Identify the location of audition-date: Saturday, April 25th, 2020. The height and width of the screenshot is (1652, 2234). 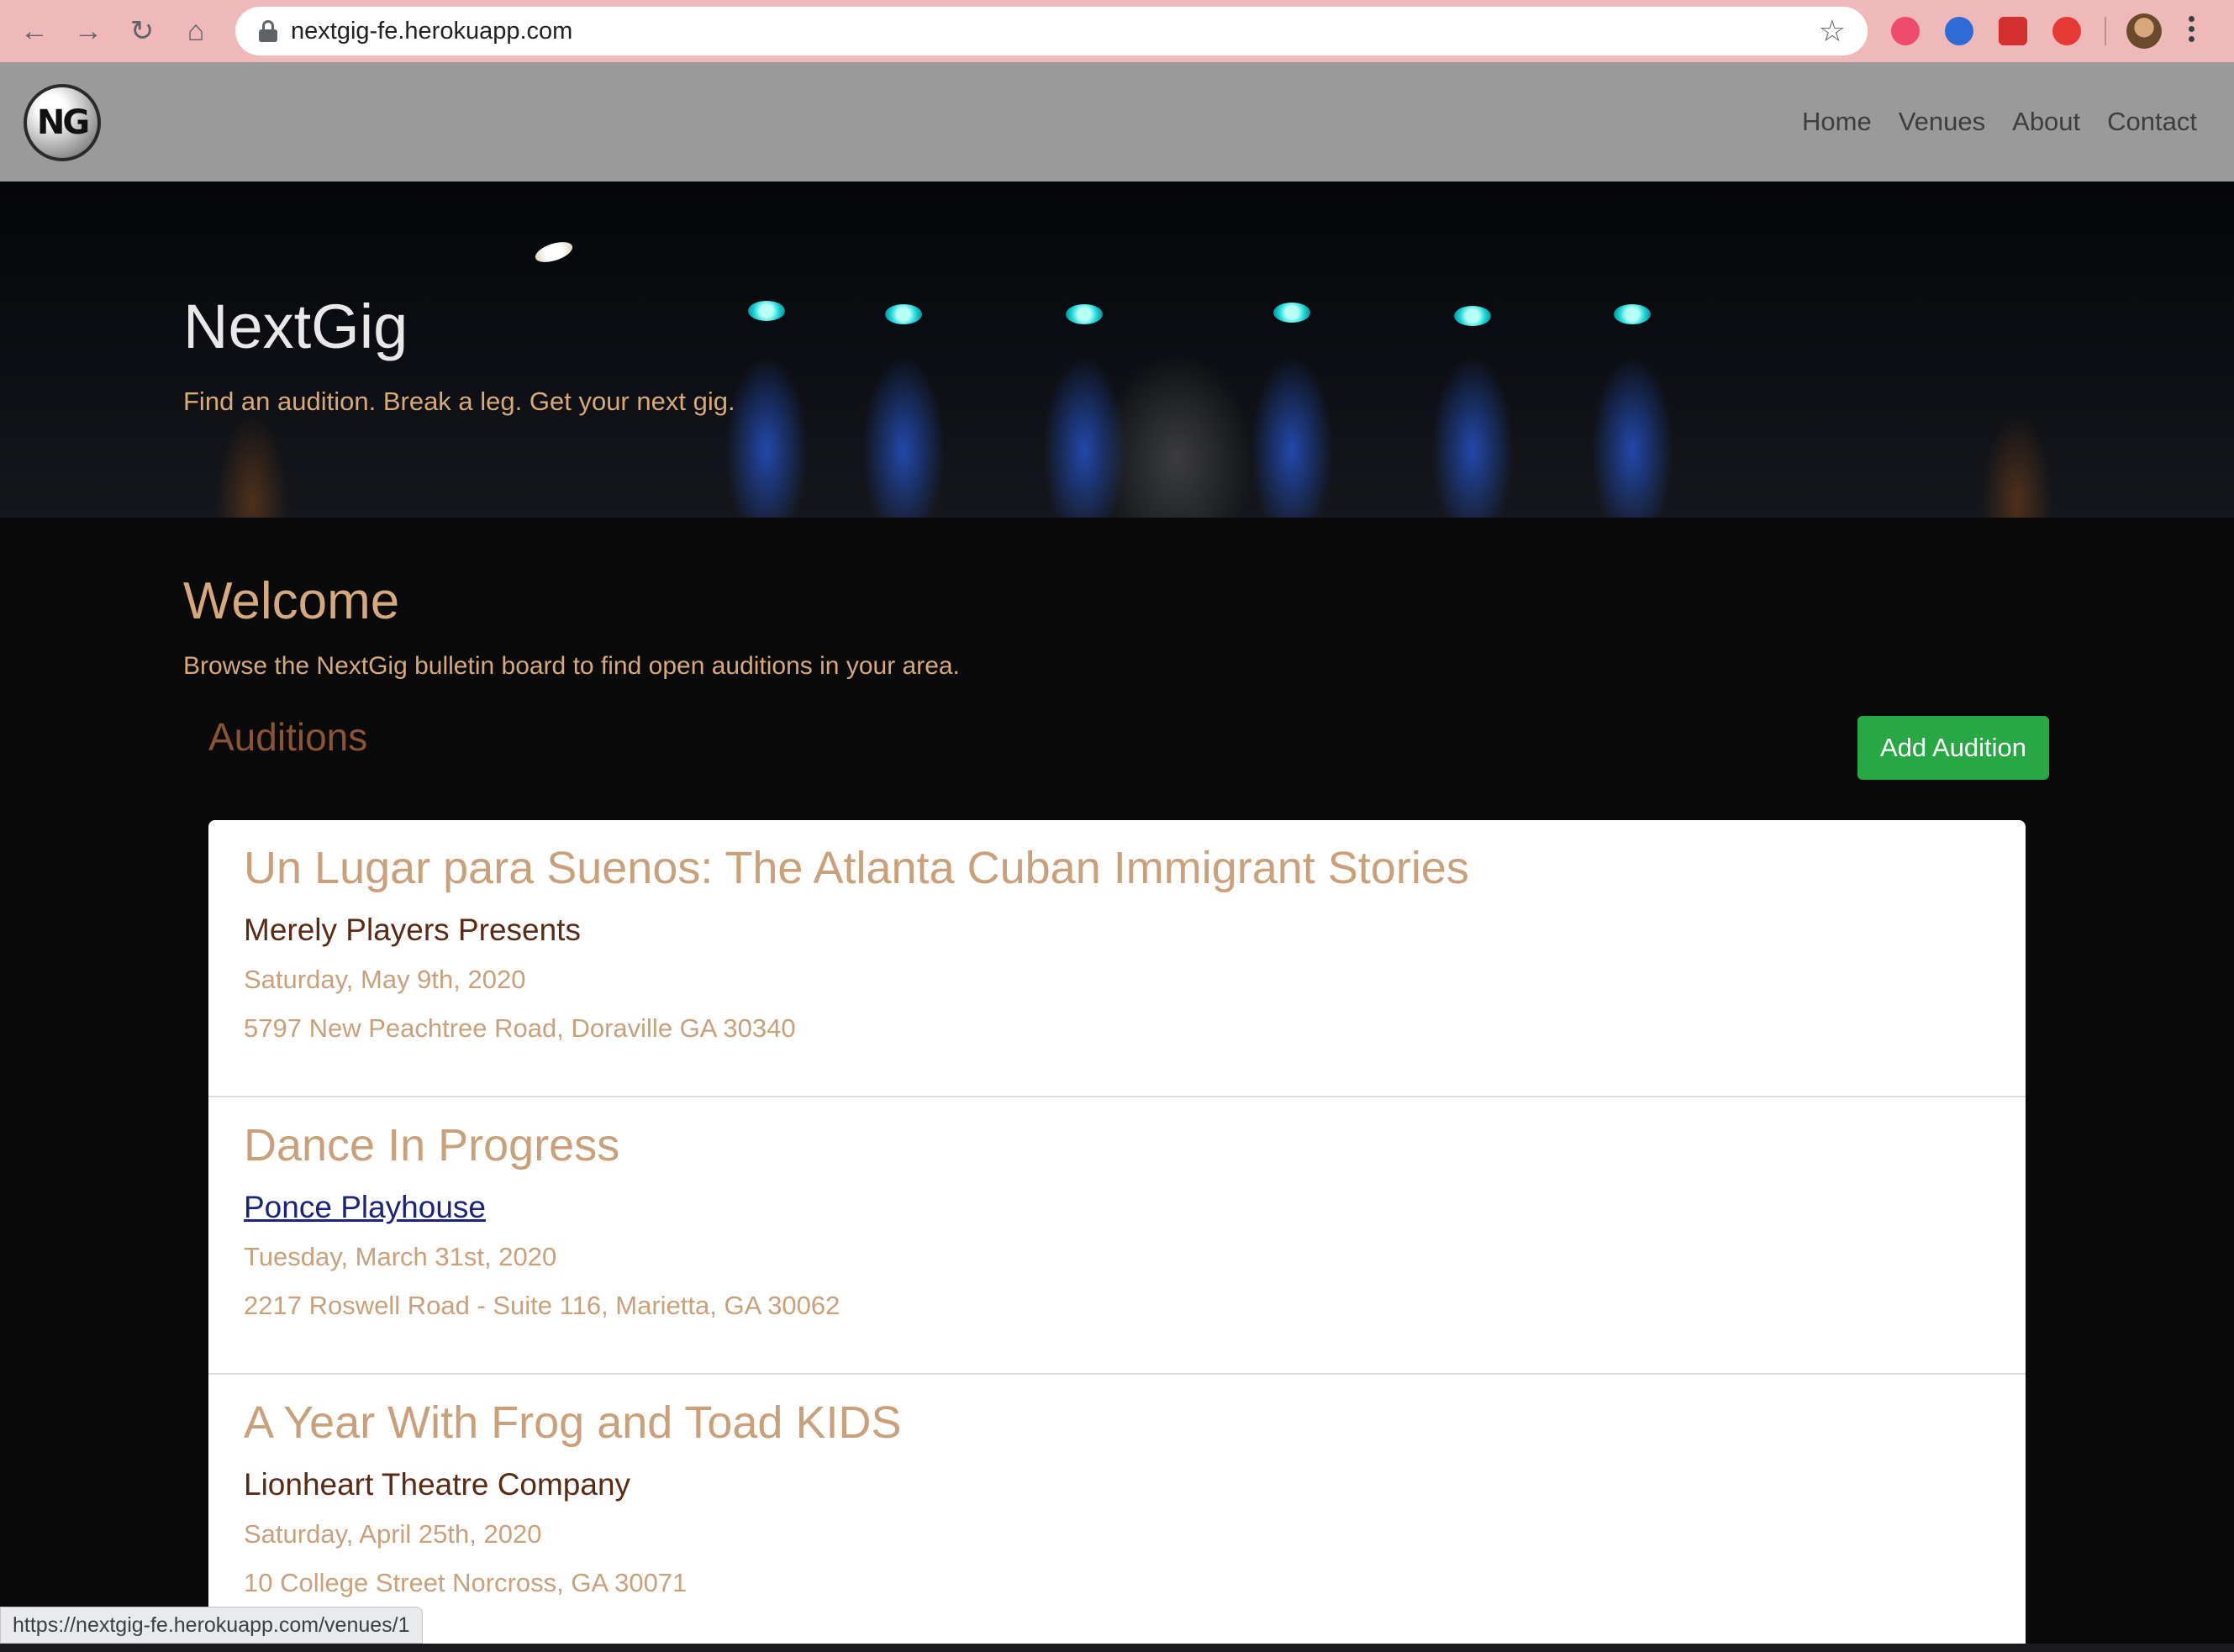
(393, 1534).